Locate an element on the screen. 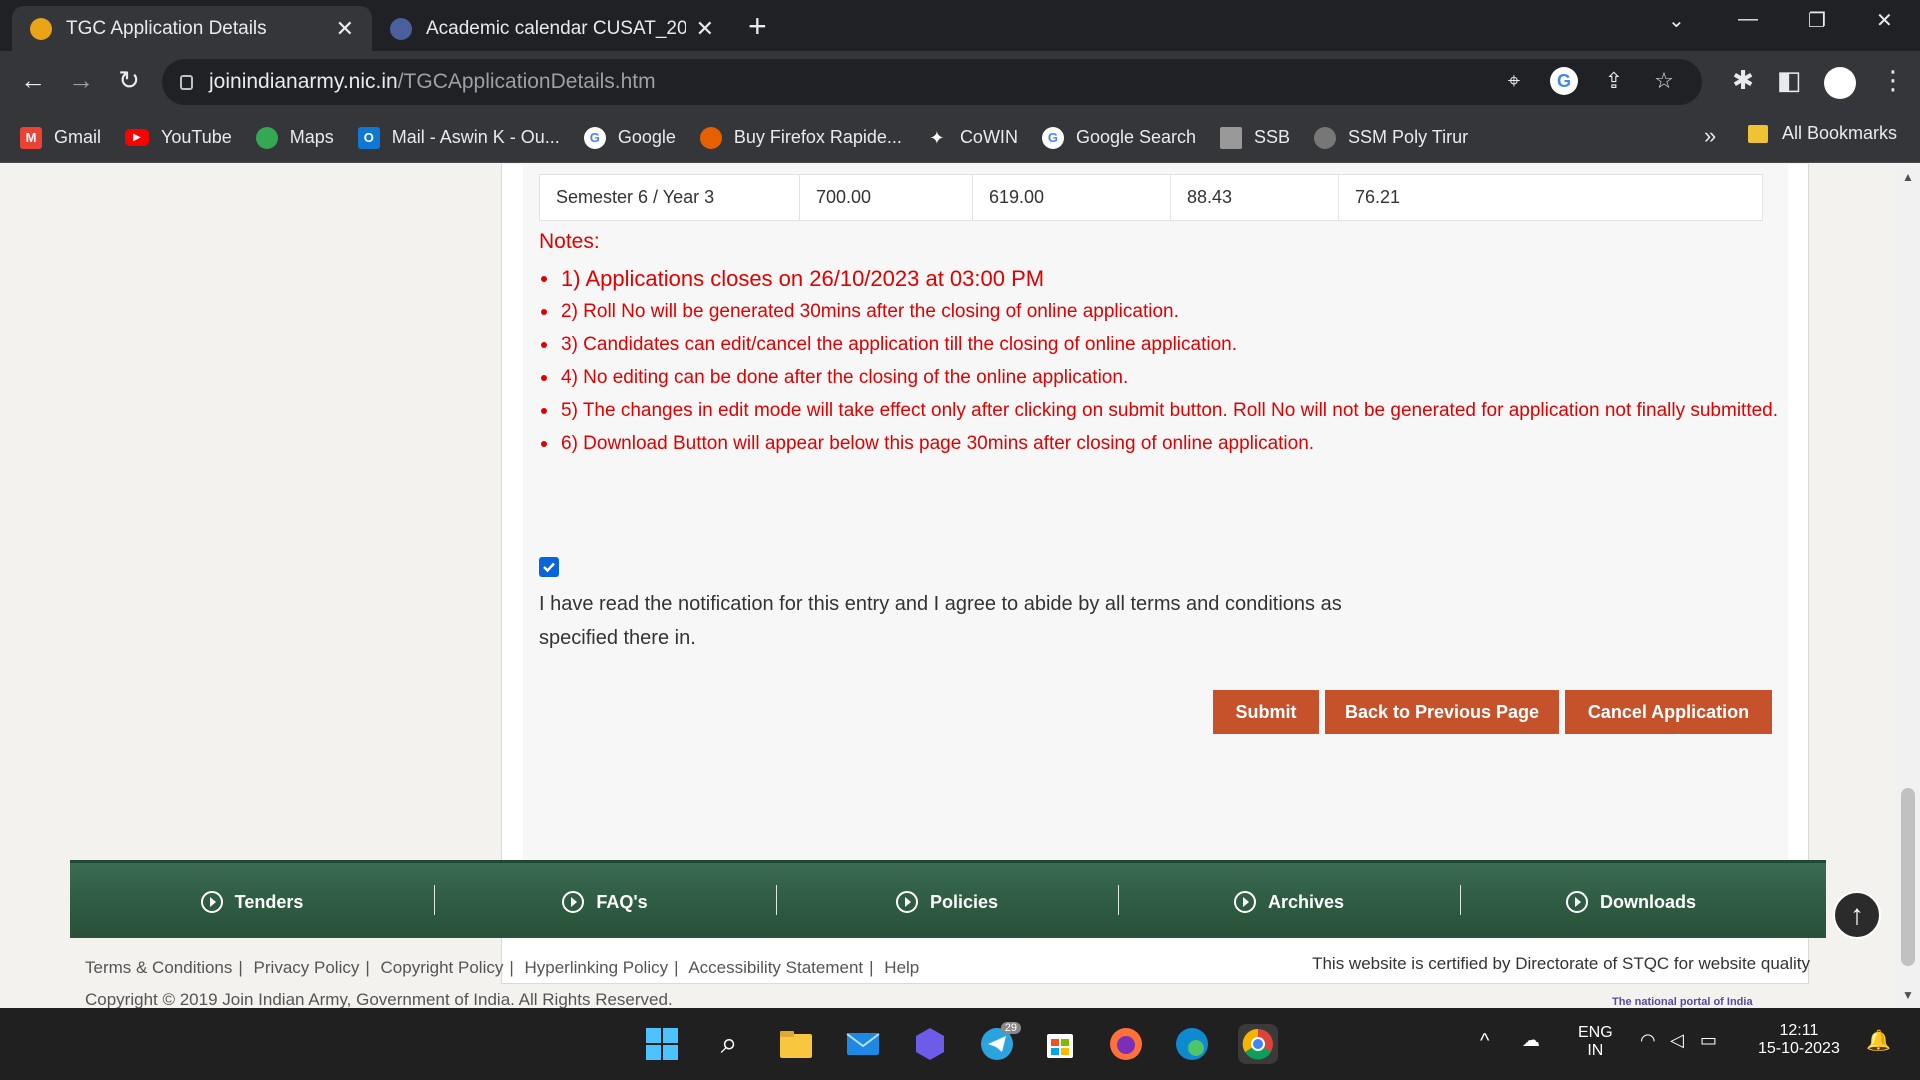 The height and width of the screenshot is (1080, 1920). cancel-application-button: Cancel Application is located at coordinates (1668, 712).